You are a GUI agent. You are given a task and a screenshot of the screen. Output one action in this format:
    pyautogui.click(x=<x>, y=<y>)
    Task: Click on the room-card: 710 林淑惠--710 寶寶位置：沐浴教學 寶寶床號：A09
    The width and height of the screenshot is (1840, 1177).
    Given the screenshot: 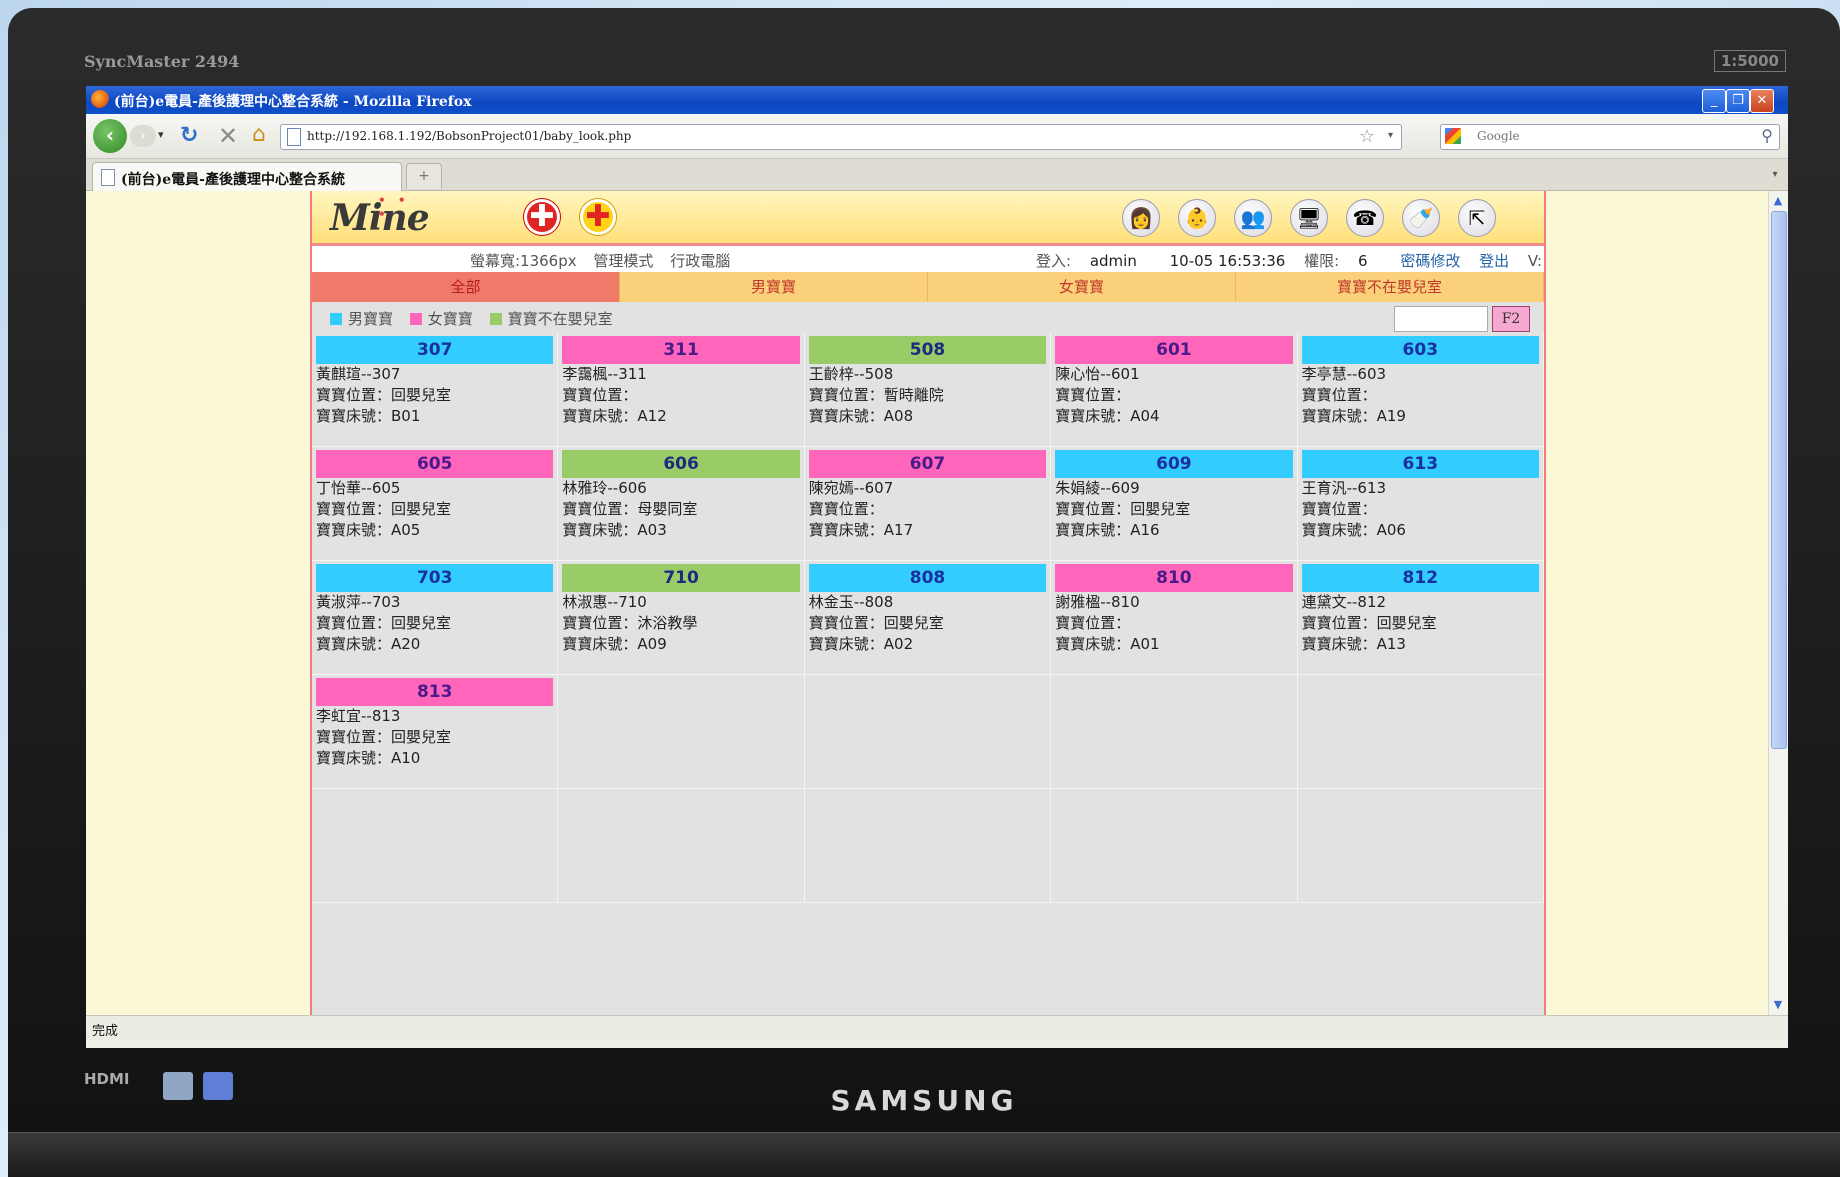 What is the action you would take?
    pyautogui.click(x=681, y=618)
    